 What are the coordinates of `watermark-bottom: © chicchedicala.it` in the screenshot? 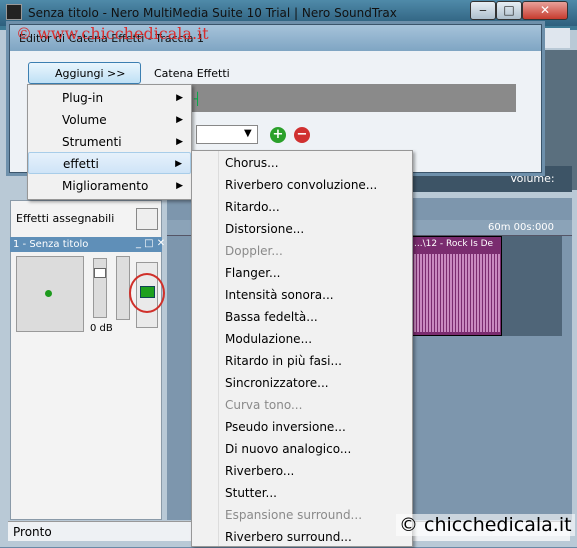 It's located at (485, 525).